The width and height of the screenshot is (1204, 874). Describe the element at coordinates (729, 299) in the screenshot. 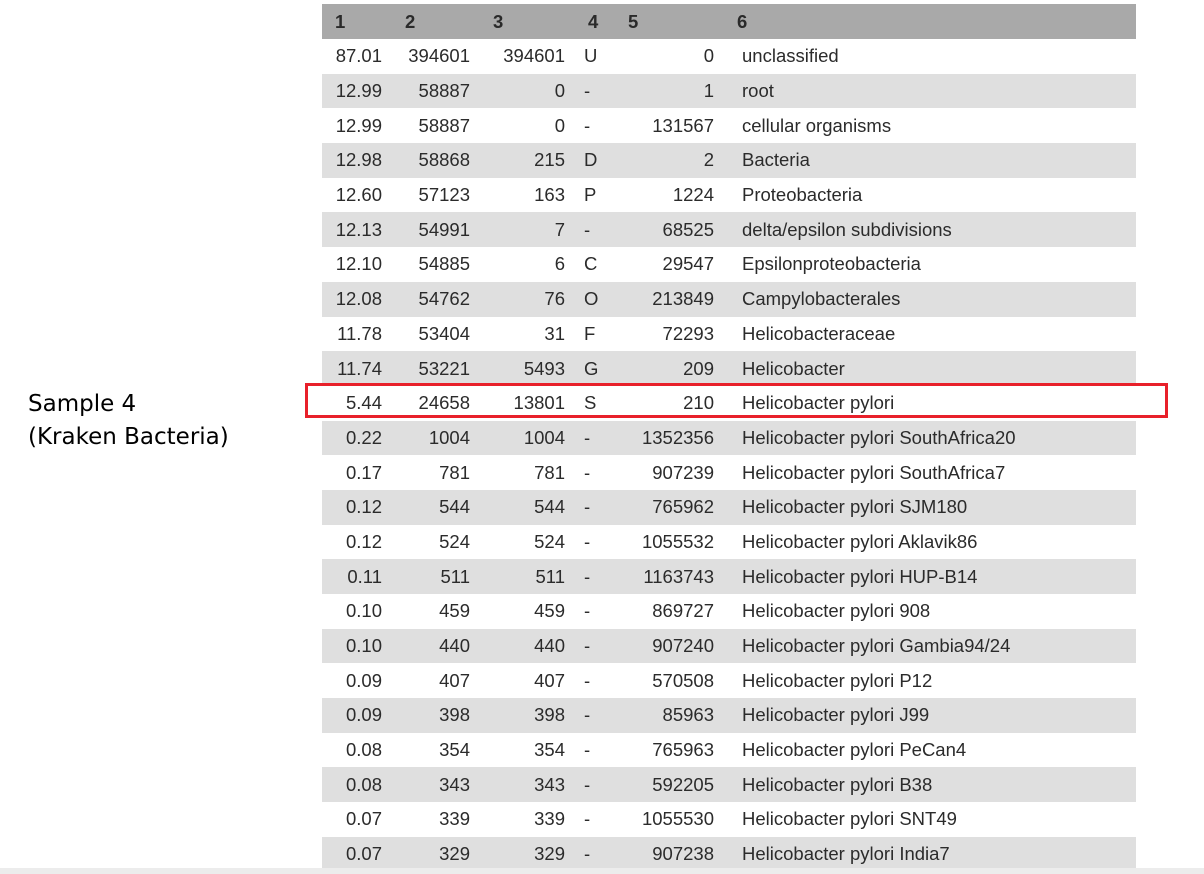

I see `table-row: 12.08 54762 76 O 213849 Campylobacterales` at that location.